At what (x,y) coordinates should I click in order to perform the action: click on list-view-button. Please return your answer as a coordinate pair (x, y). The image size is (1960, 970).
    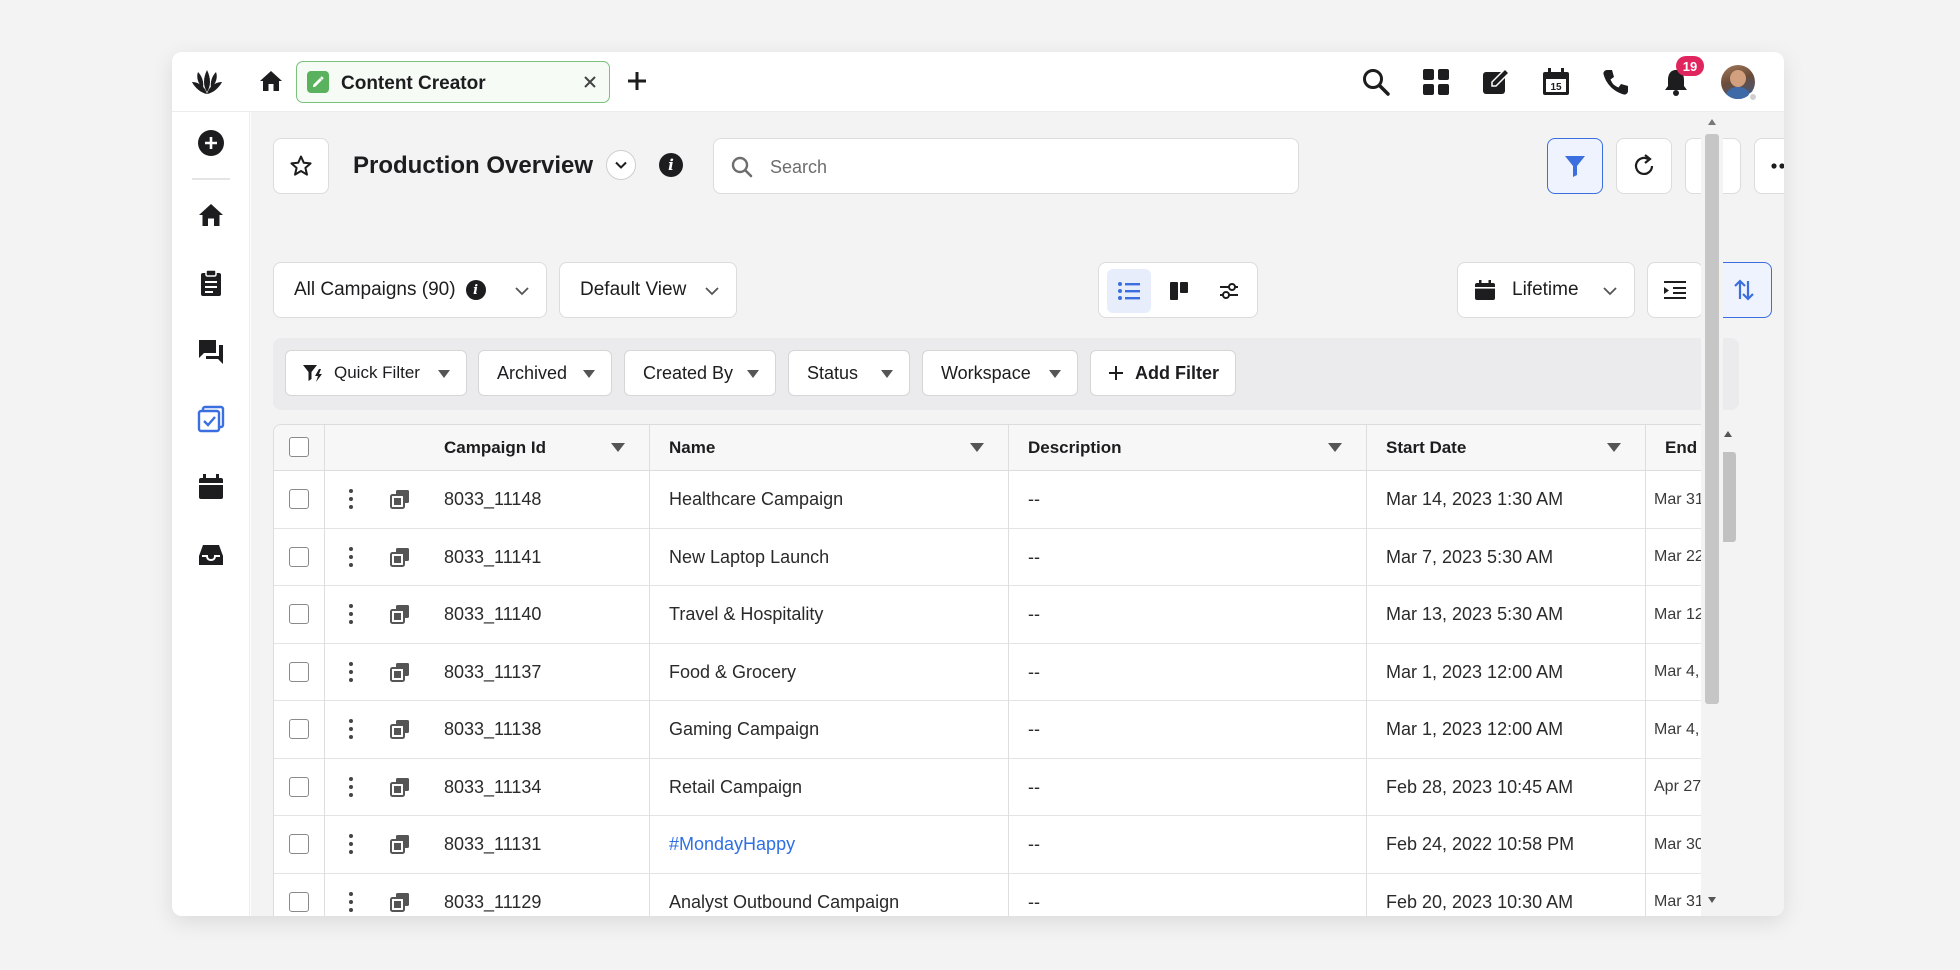
    Looking at the image, I should click on (1129, 291).